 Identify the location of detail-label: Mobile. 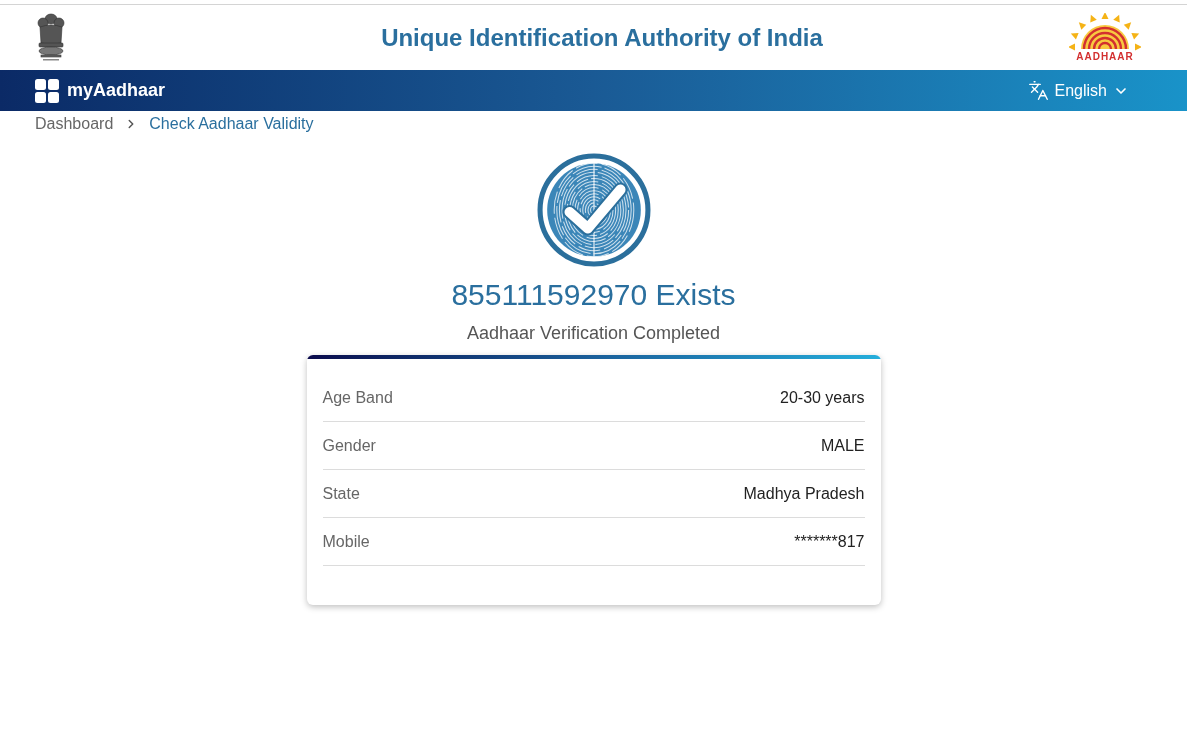
(346, 541).